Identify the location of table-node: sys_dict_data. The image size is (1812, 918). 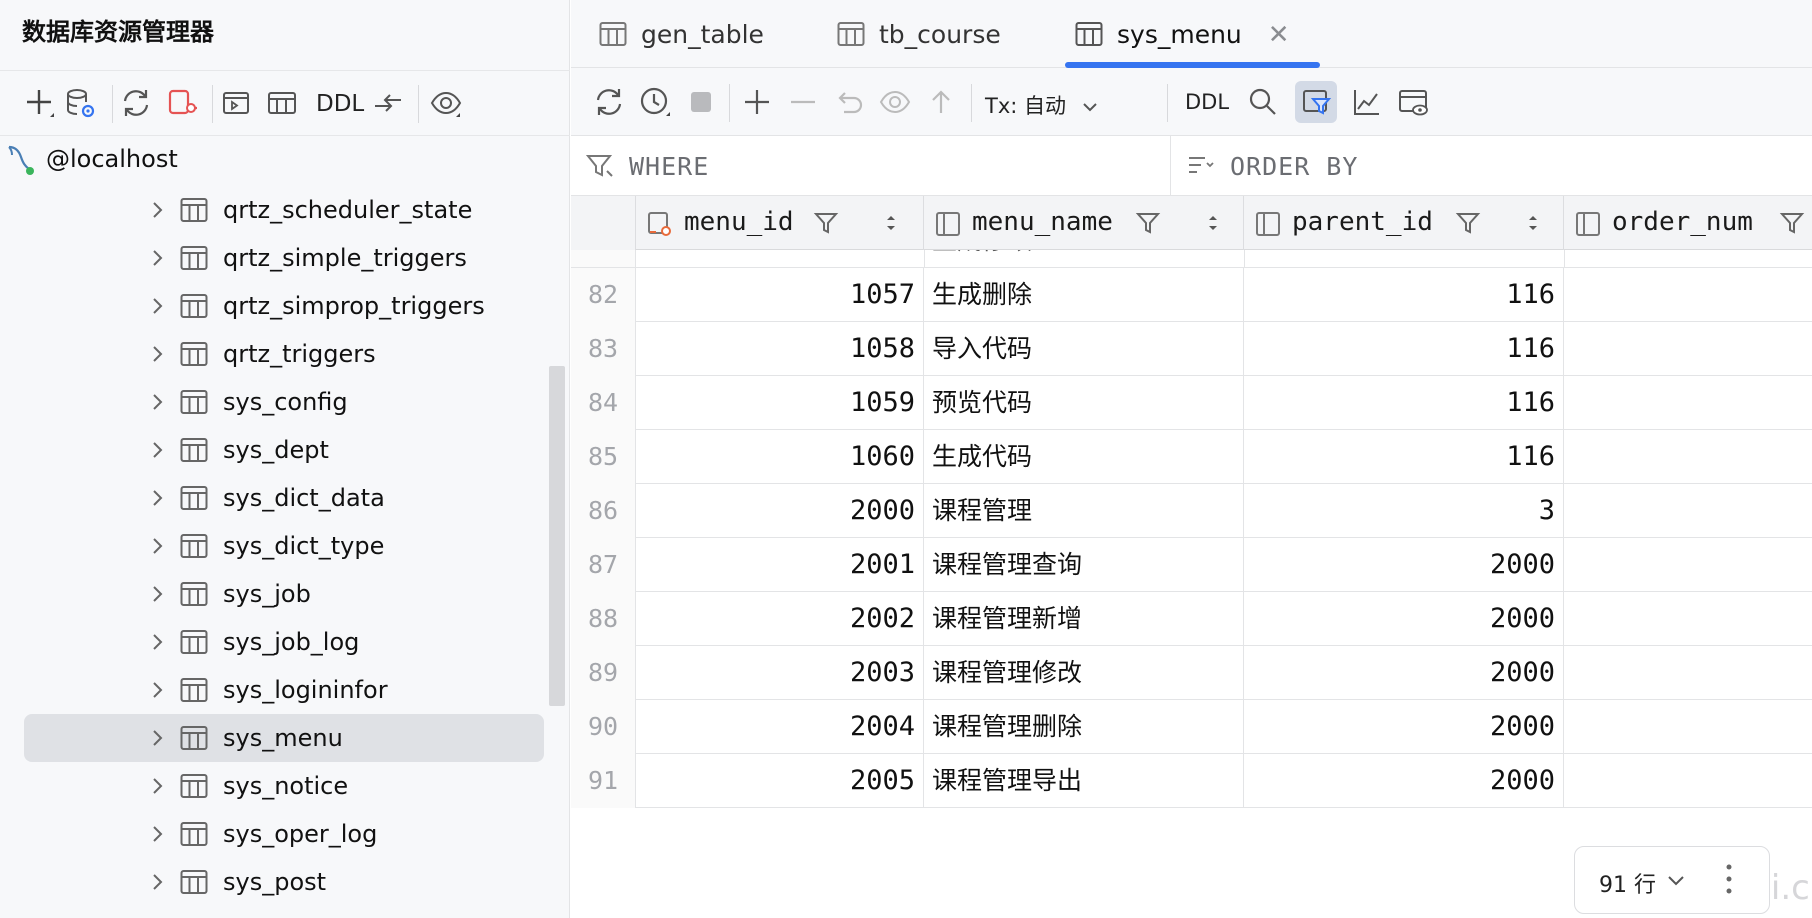
(284, 498).